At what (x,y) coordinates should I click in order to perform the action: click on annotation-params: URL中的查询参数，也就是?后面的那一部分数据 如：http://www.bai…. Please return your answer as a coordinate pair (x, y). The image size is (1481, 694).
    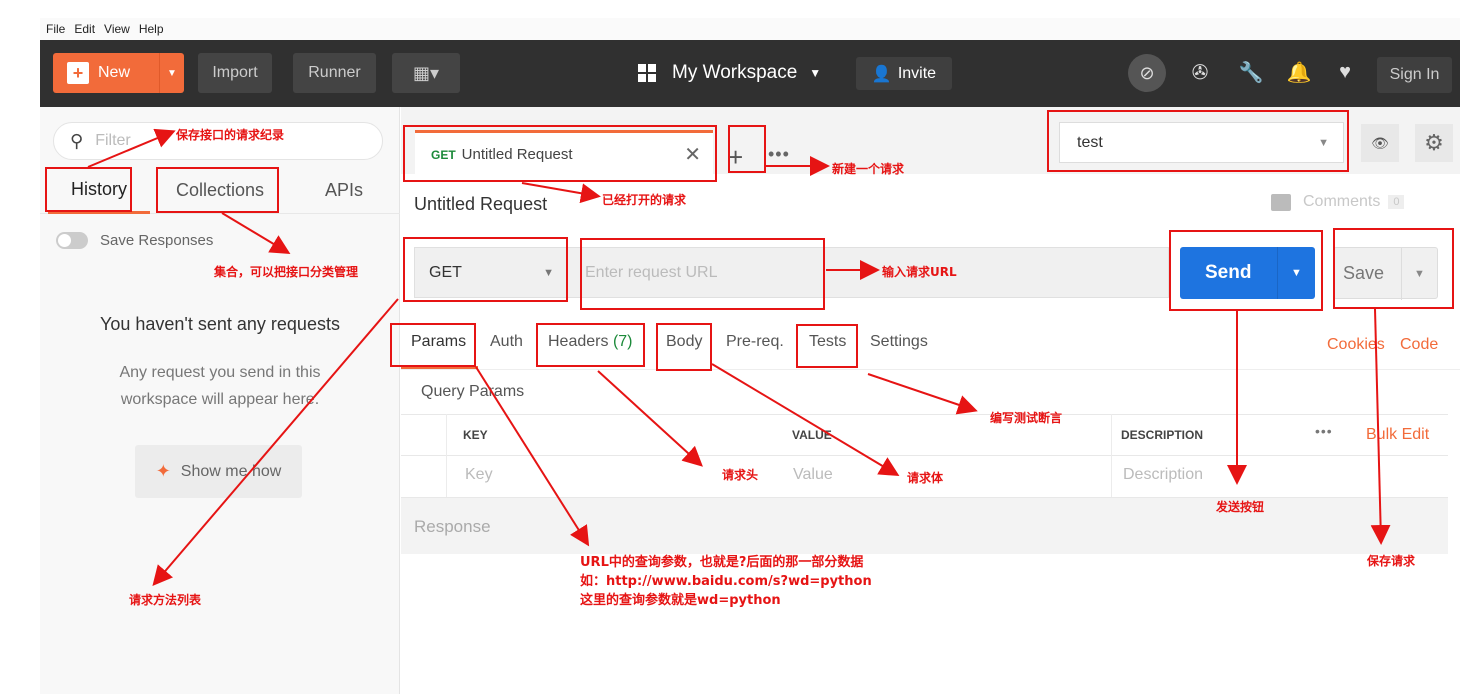
    Looking at the image, I should click on (726, 581).